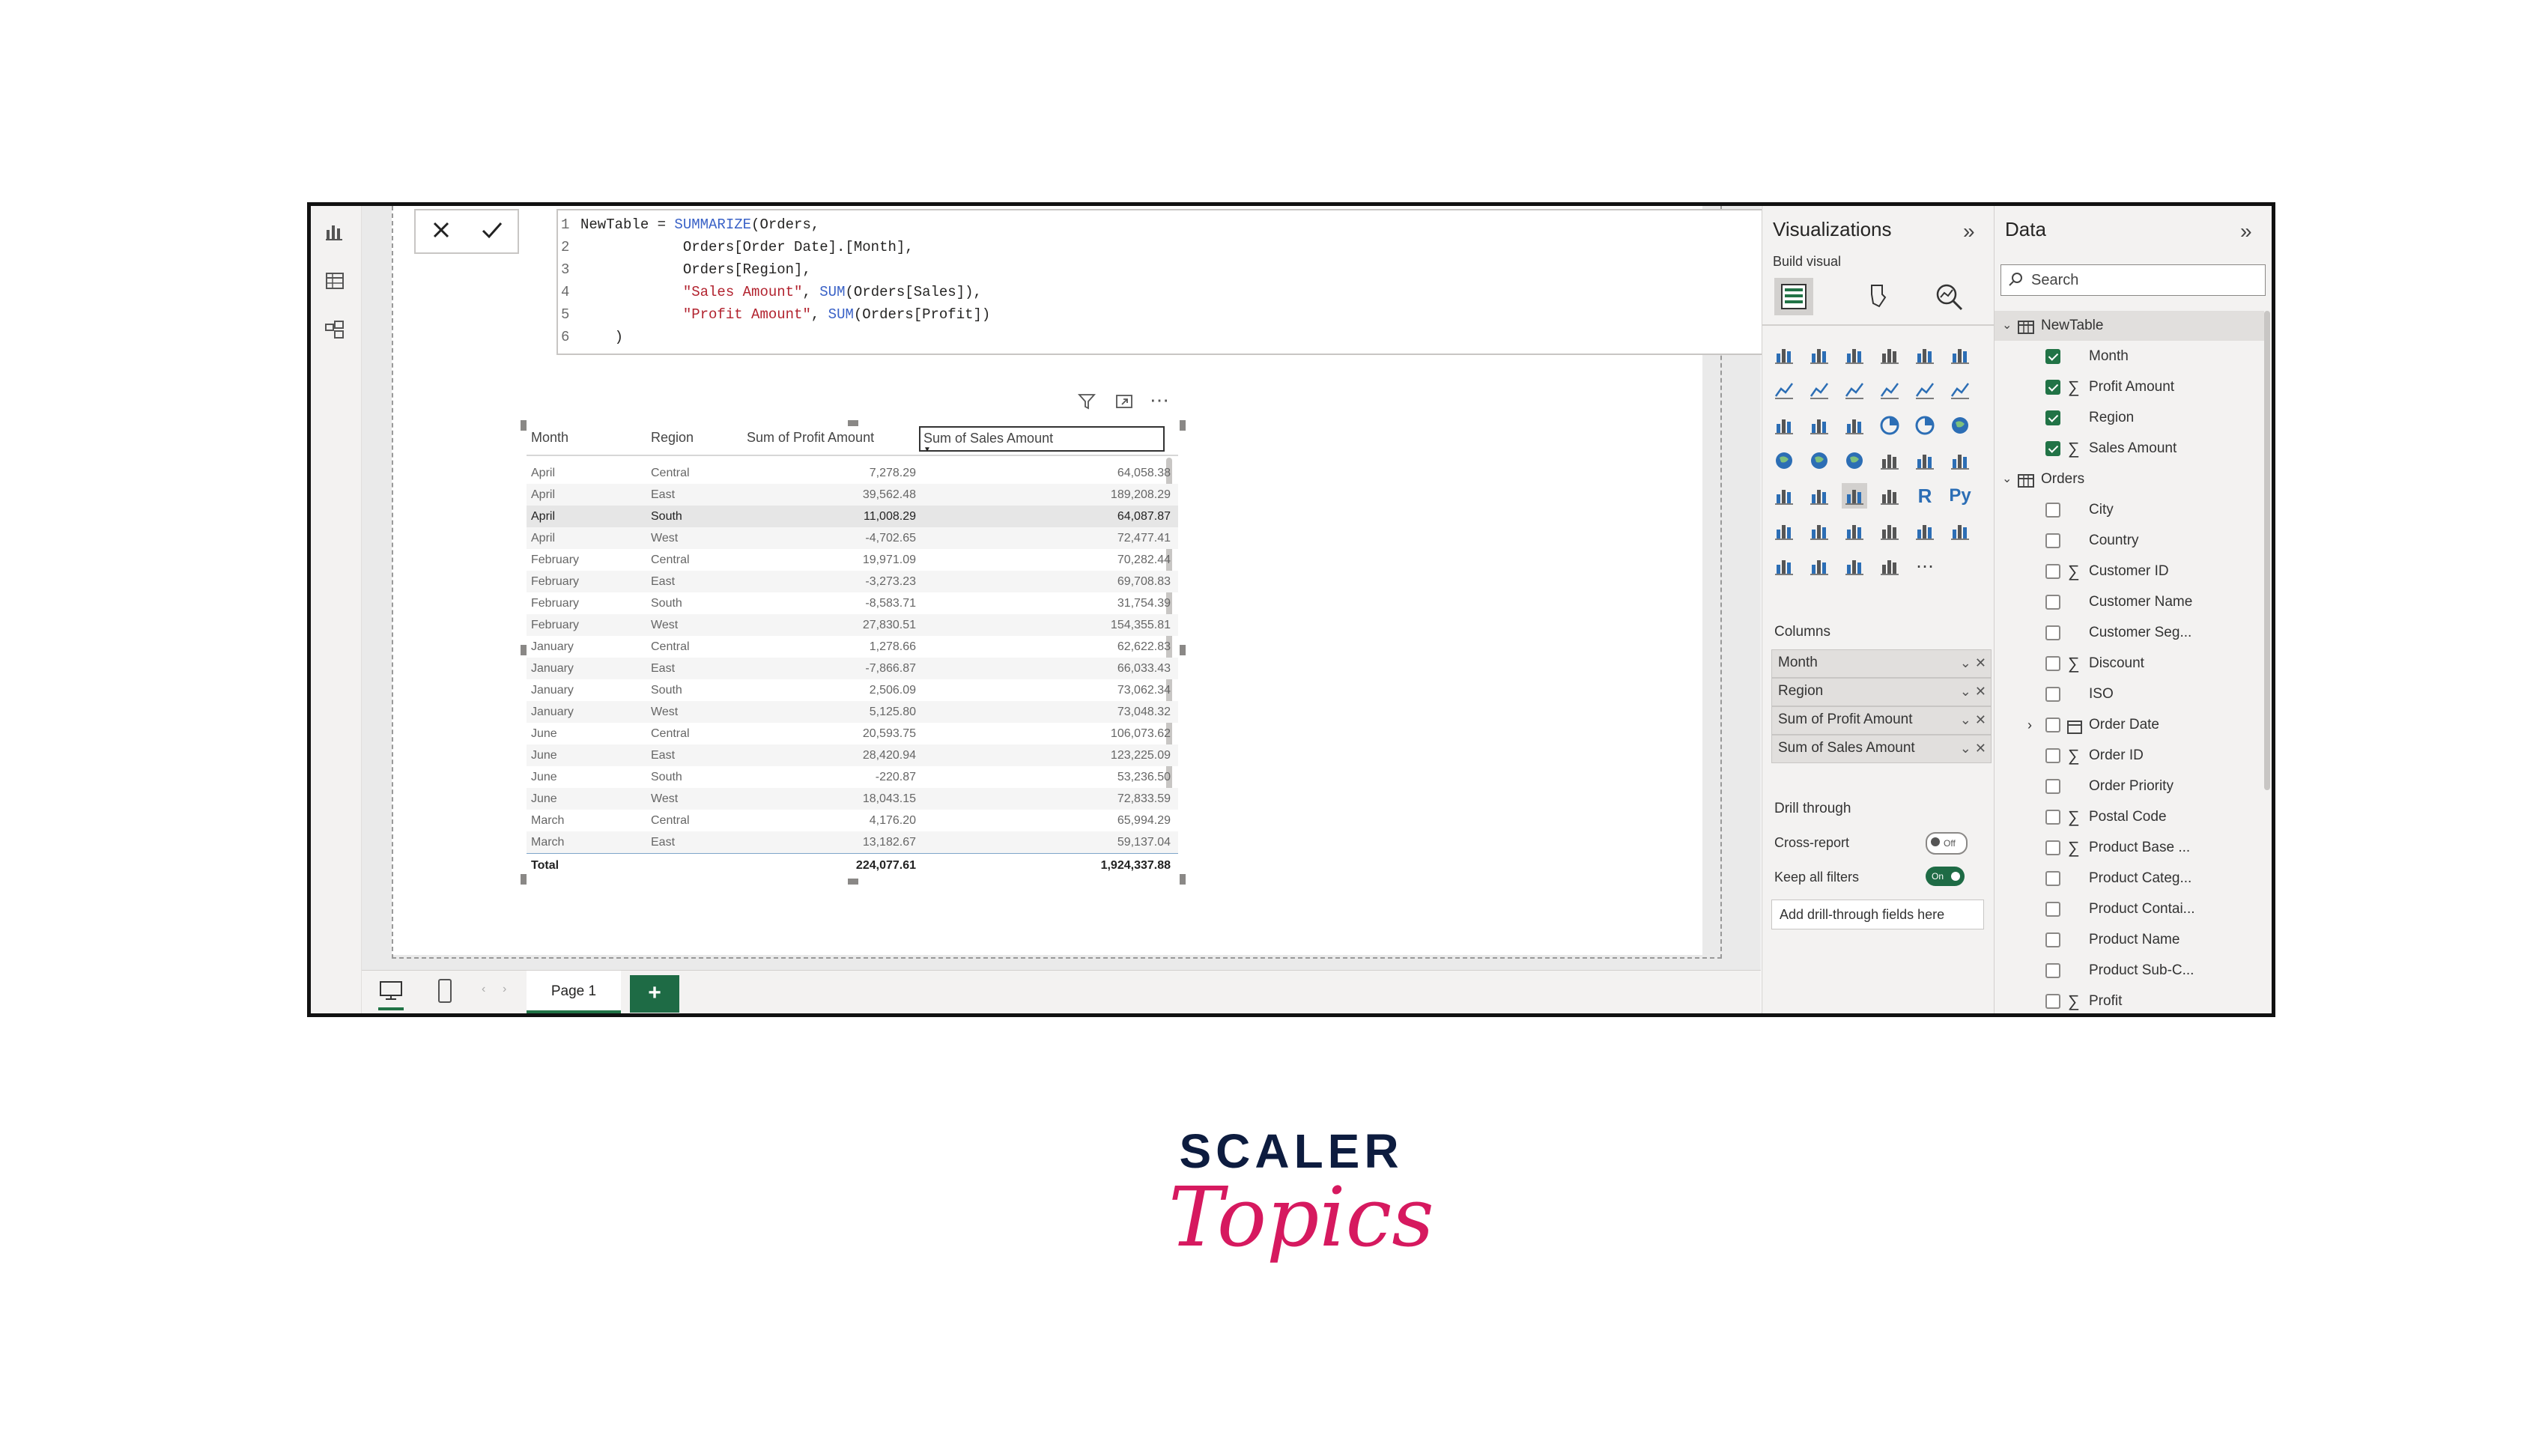  What do you see at coordinates (2246, 231) in the screenshot?
I see `collapse-data-icon: »` at bounding box center [2246, 231].